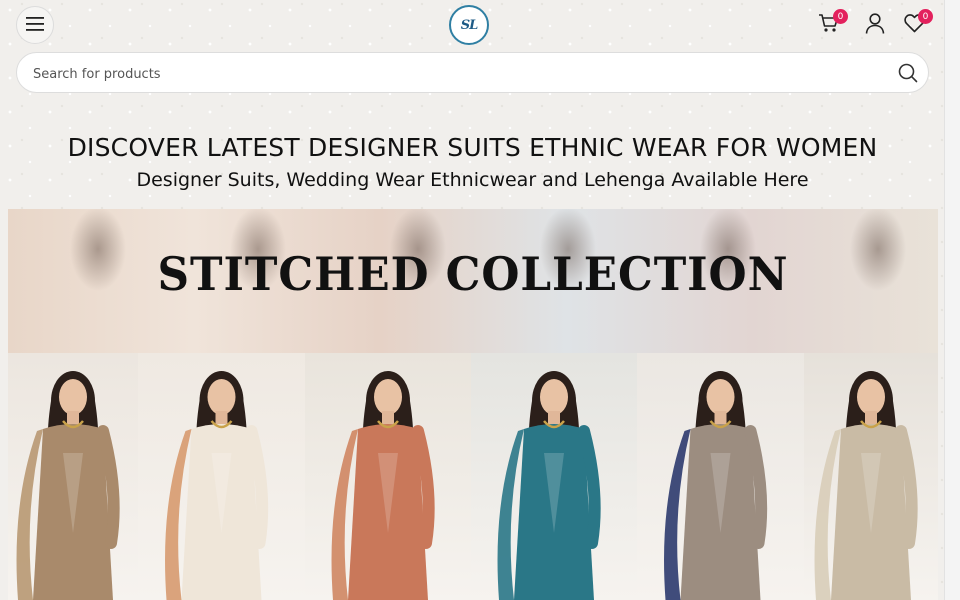 The height and width of the screenshot is (600, 960). I want to click on wishlist-count-badge: 0, so click(925, 16).